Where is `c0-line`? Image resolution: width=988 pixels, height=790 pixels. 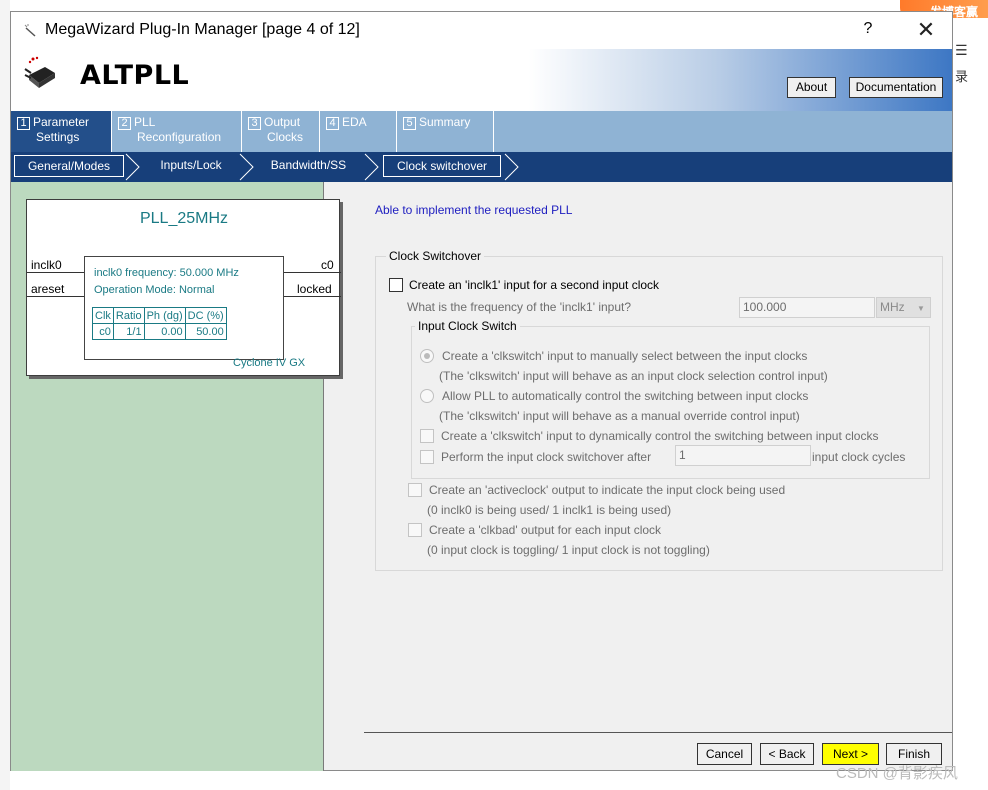
c0-line is located at coordinates (312, 272).